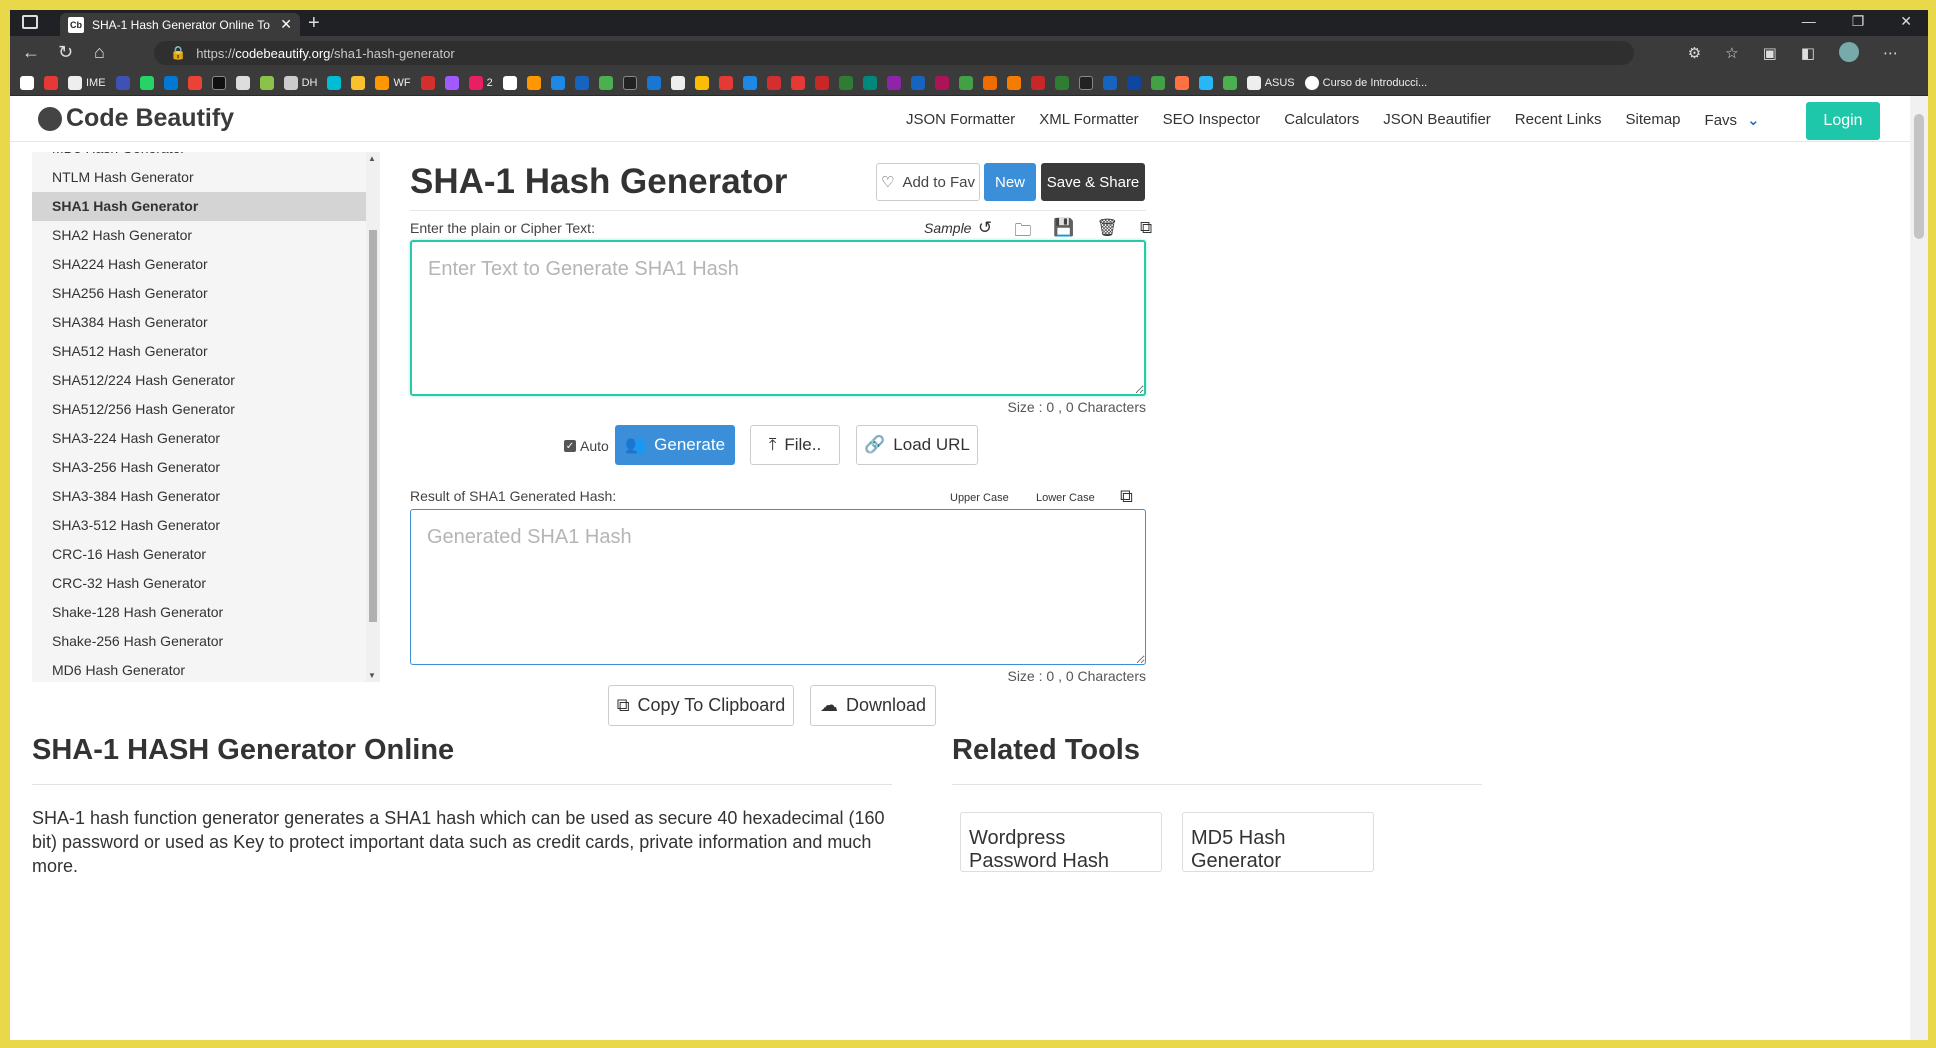 This screenshot has width=1936, height=1048. Describe the element at coordinates (206, 380) in the screenshot. I see `sidebar-item-sha512-224: SHA512/224 Hash Generator` at that location.